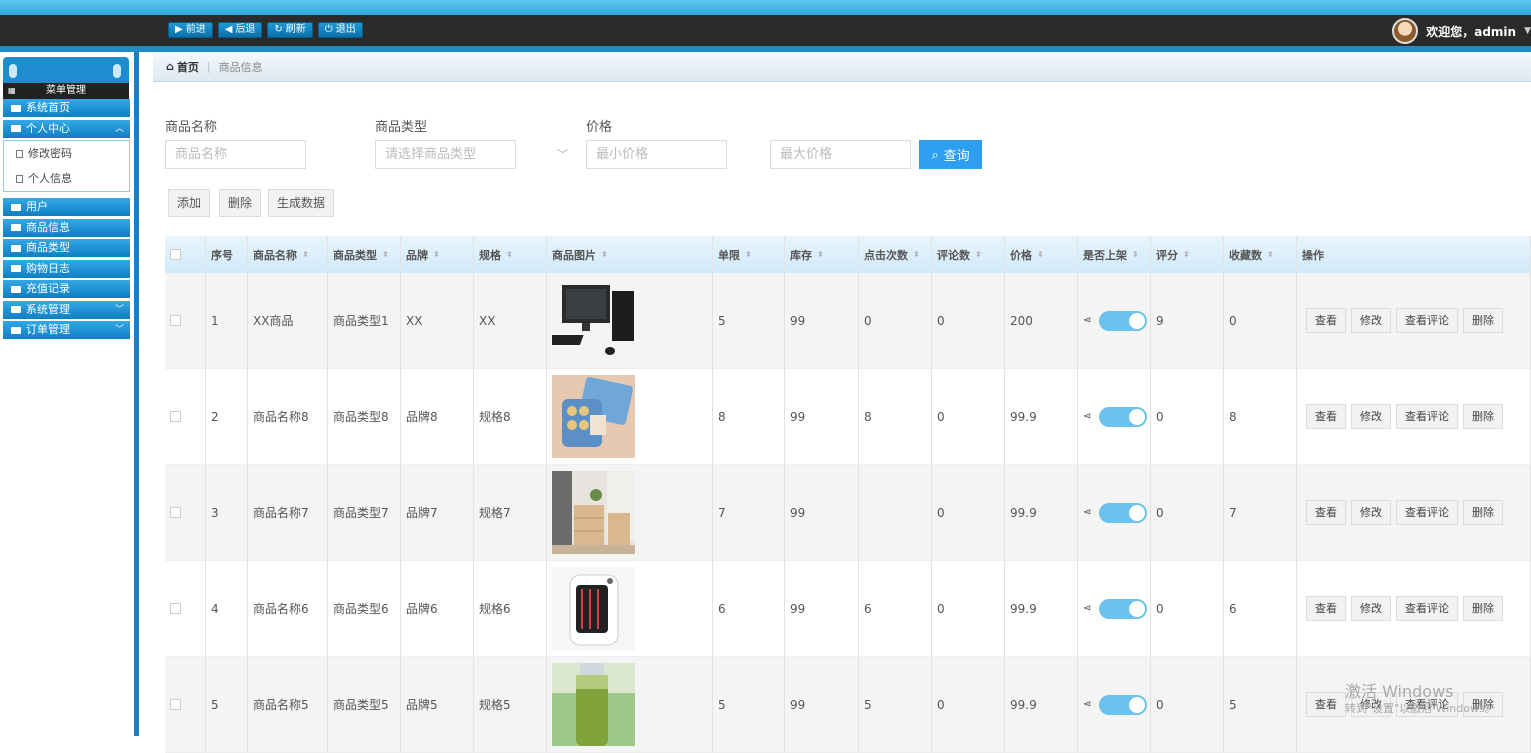 The height and width of the screenshot is (753, 1531). Describe the element at coordinates (288, 254) in the screenshot. I see `header-col-name: 商品名称 ⬍` at that location.